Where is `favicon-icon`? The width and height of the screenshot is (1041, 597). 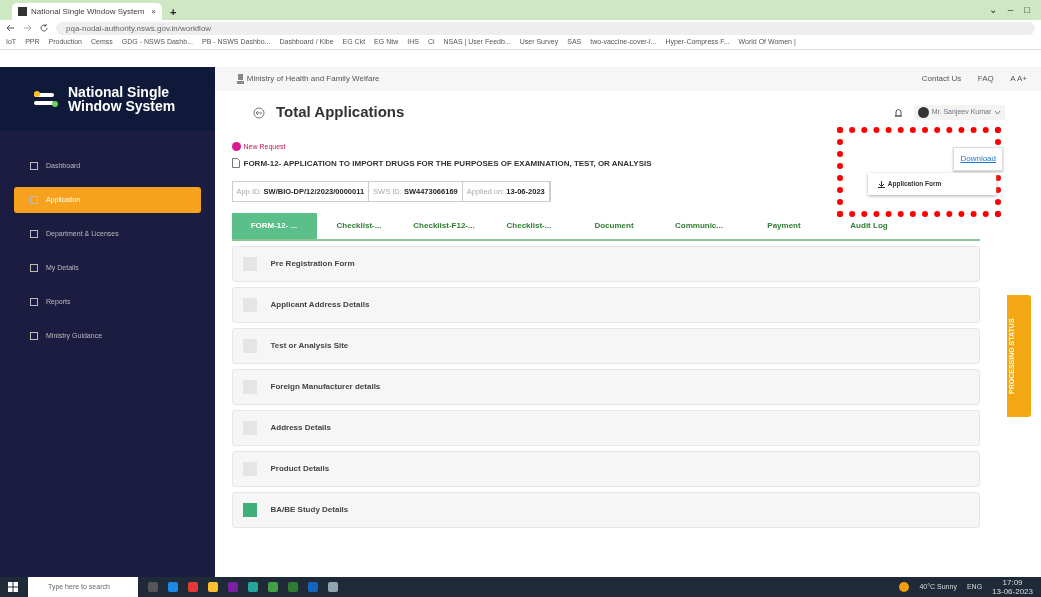 favicon-icon is located at coordinates (22, 11).